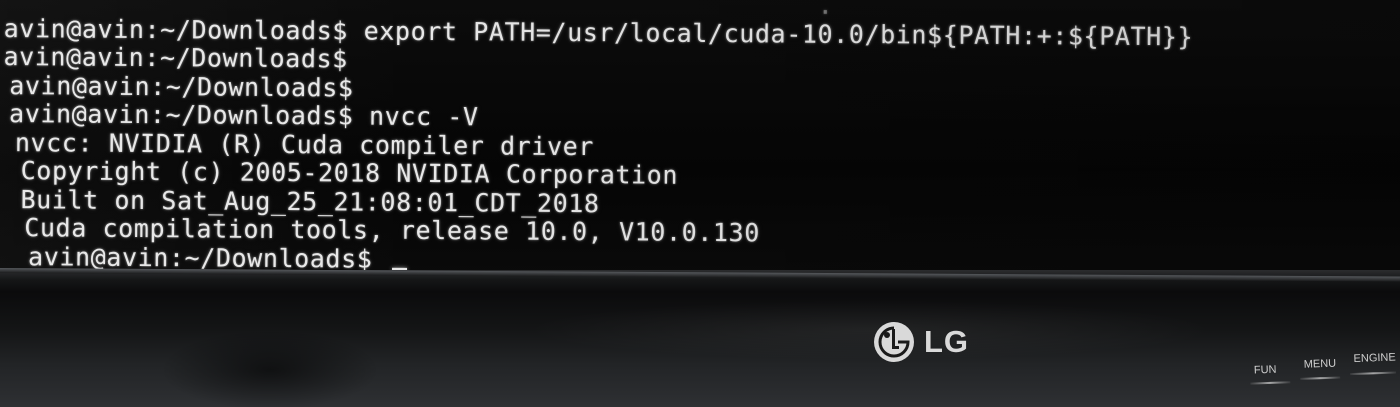  I want to click on lg-face-icon, so click(894, 342).